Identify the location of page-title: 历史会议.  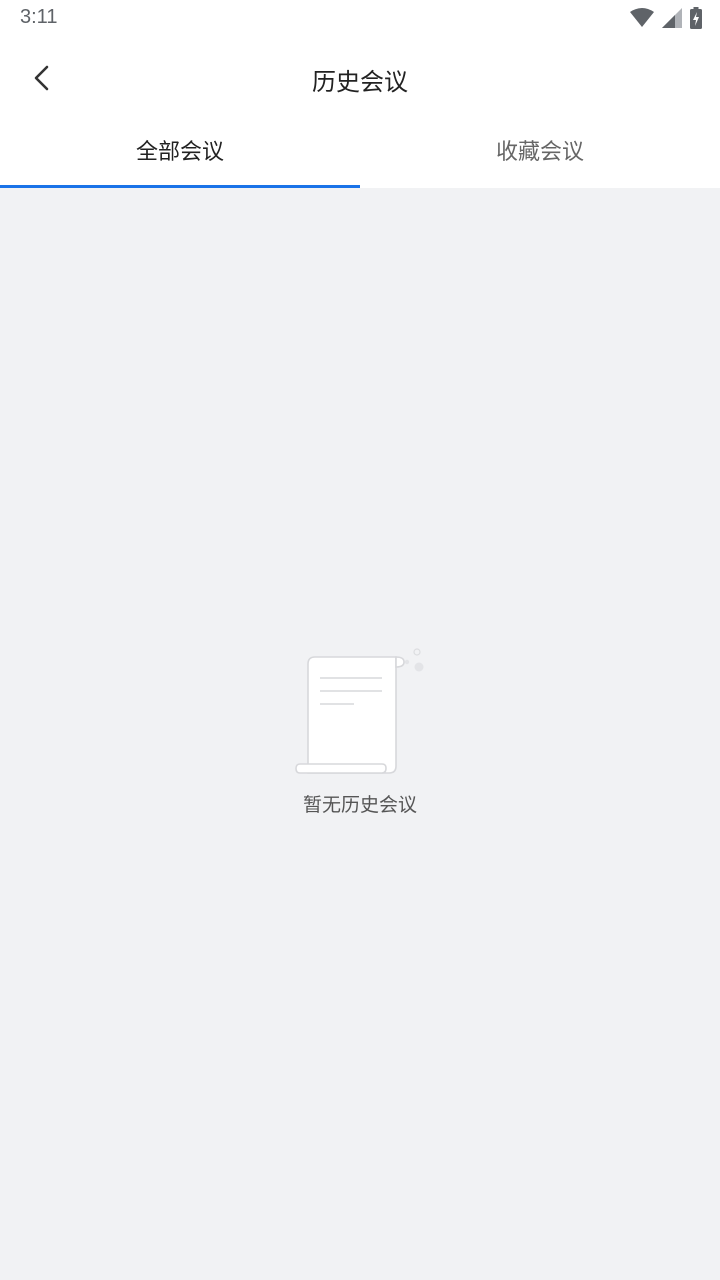
(360, 82).